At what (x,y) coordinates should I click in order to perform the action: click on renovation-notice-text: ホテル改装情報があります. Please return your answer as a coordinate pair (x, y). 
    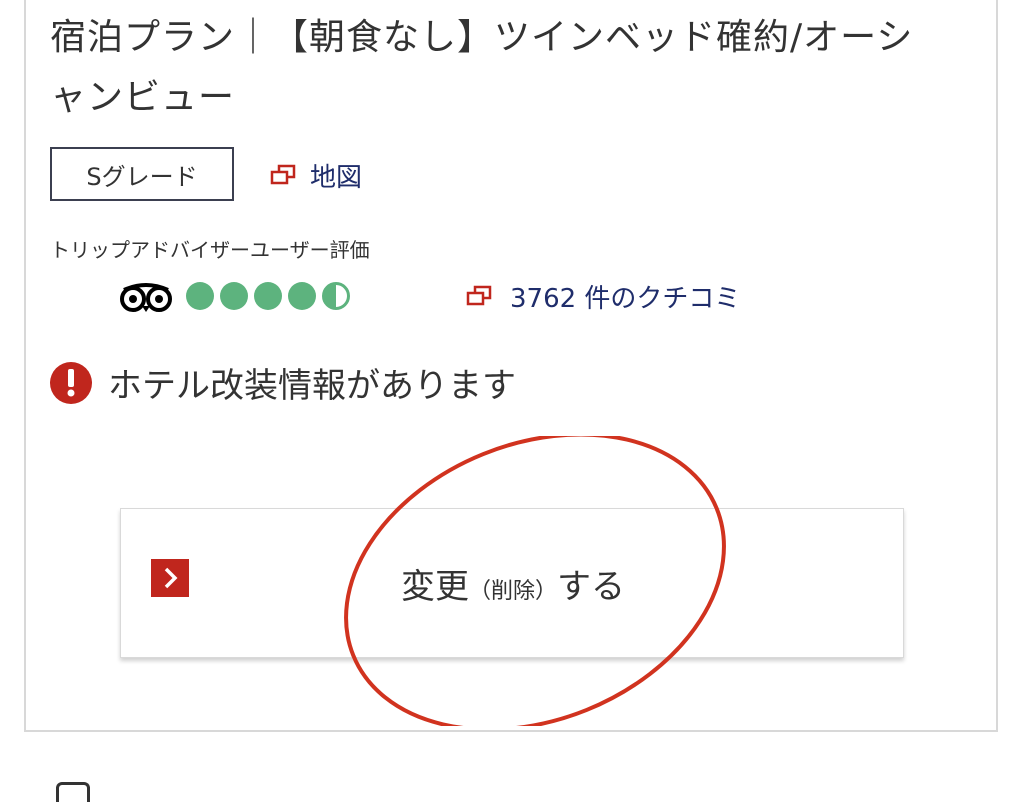
    Looking at the image, I should click on (312, 386).